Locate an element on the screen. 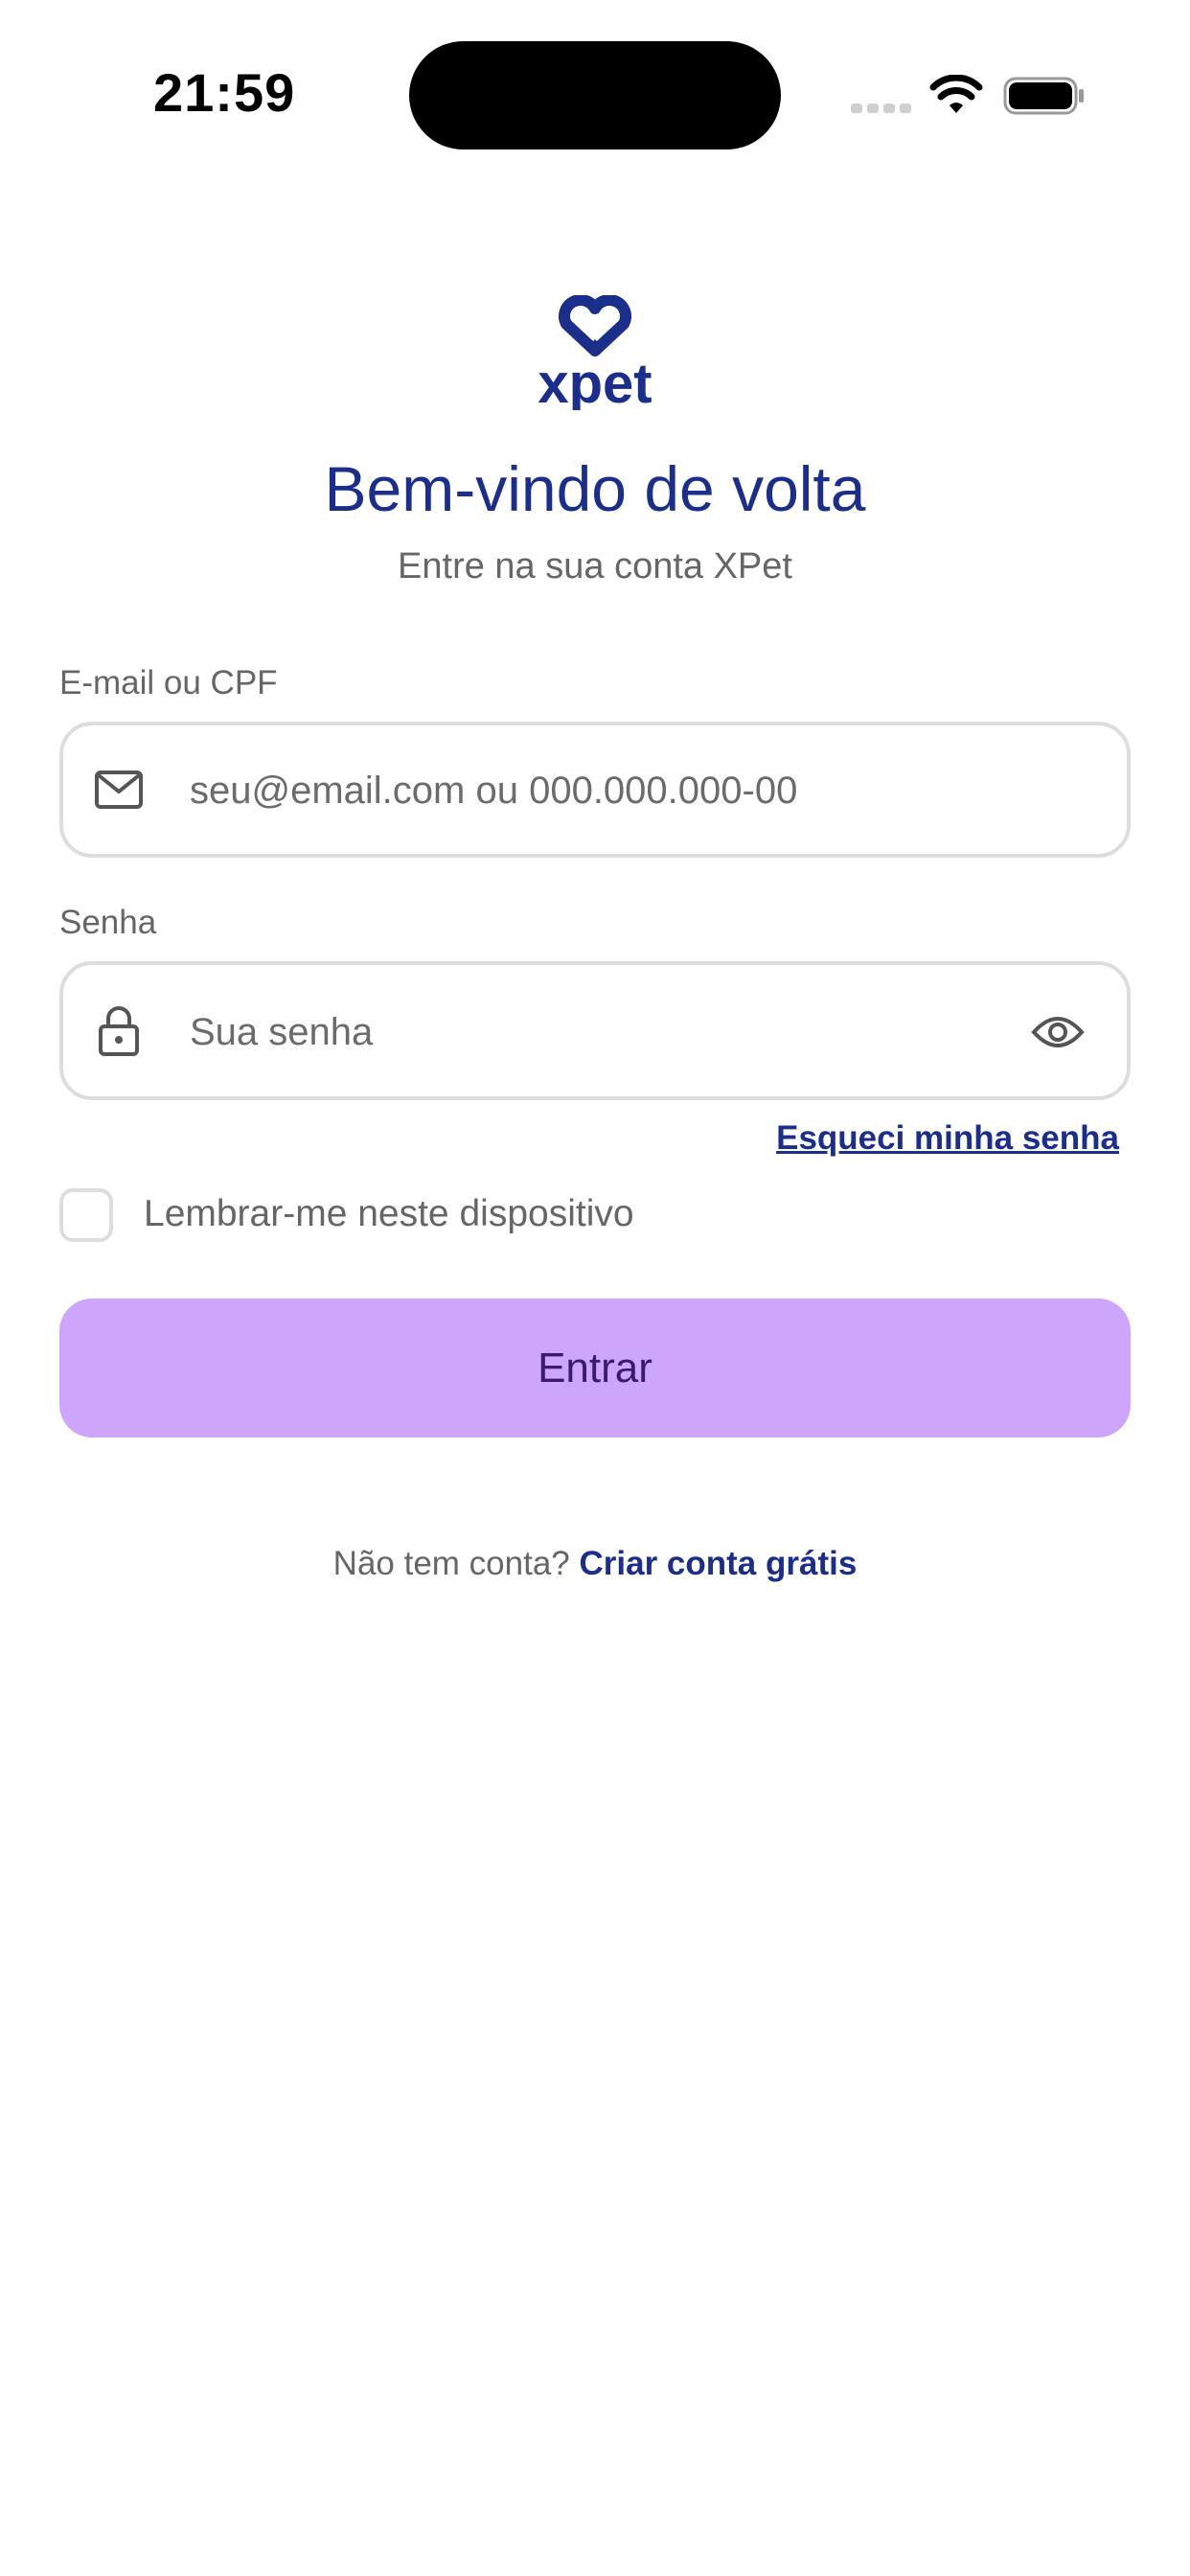 Image resolution: width=1190 pixels, height=2576 pixels. logo-text: xpet is located at coordinates (595, 381).